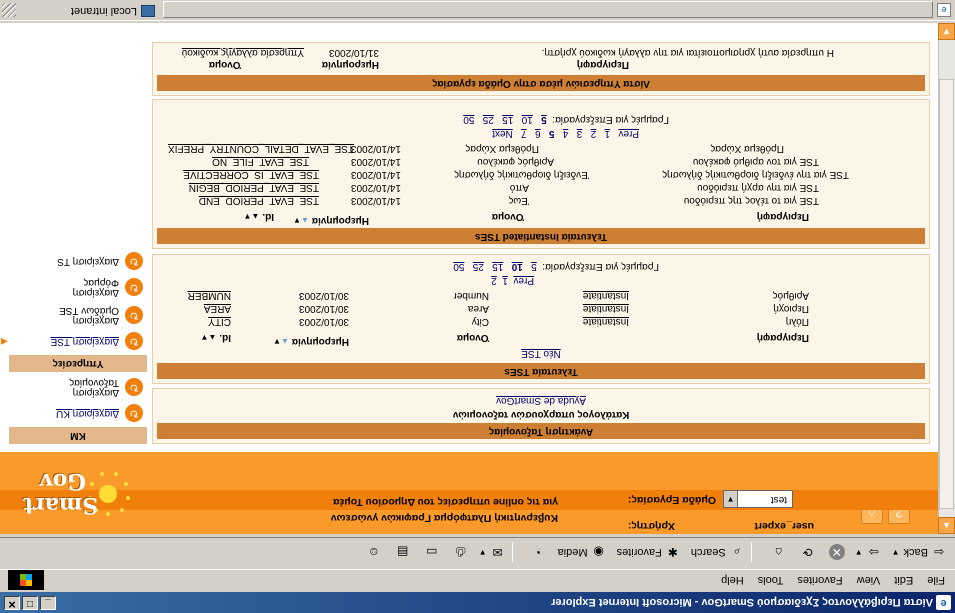  I want to click on home-button: ⌂, so click(777, 553).